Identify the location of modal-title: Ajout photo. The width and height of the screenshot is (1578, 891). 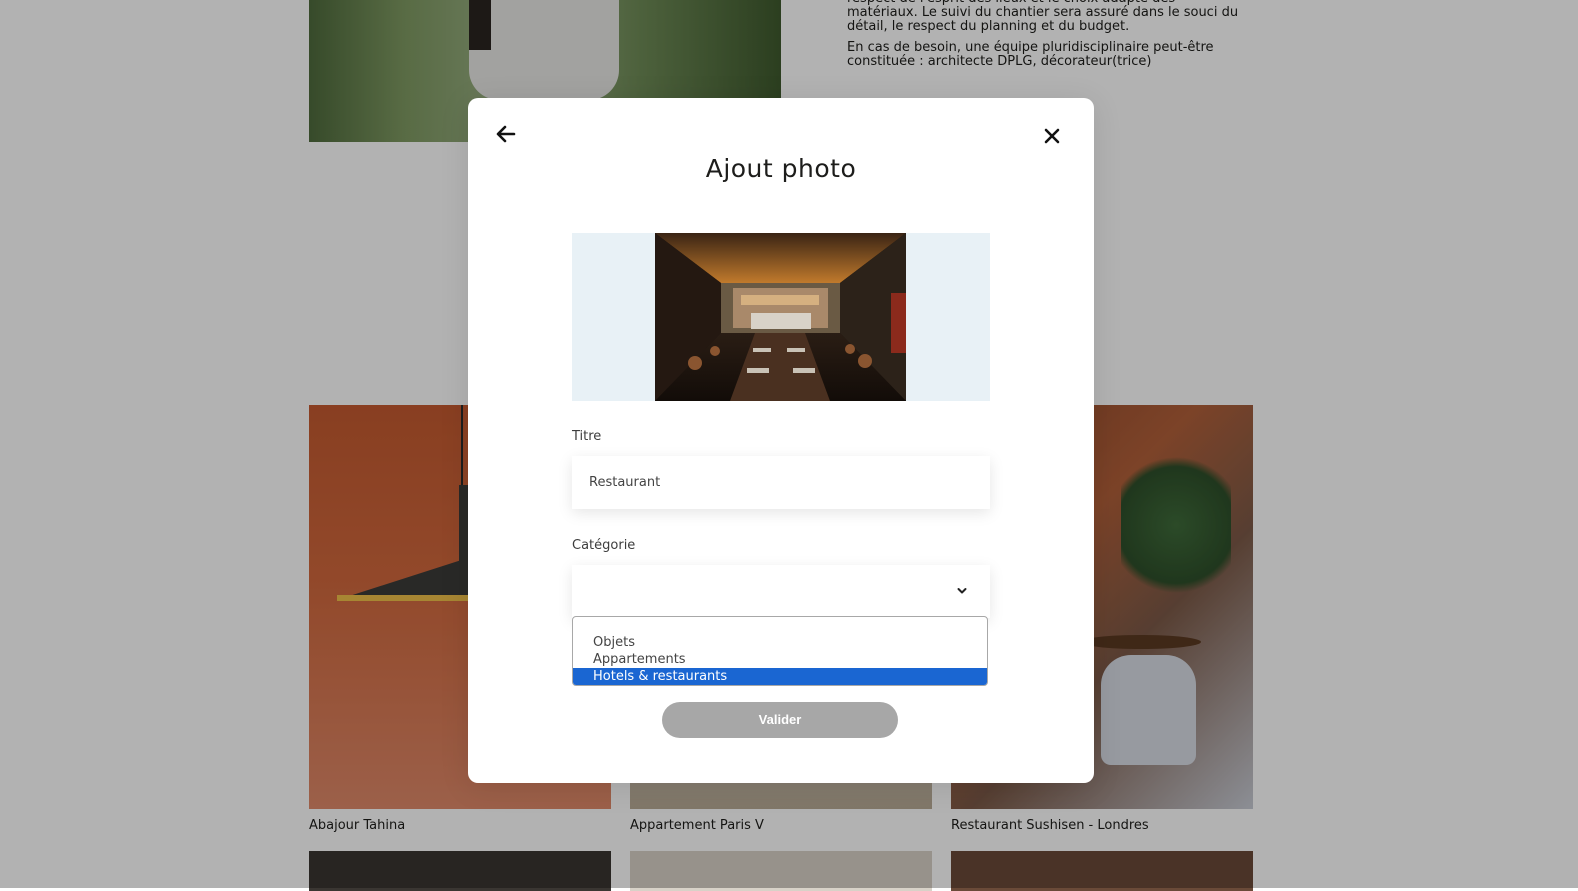
(781, 168).